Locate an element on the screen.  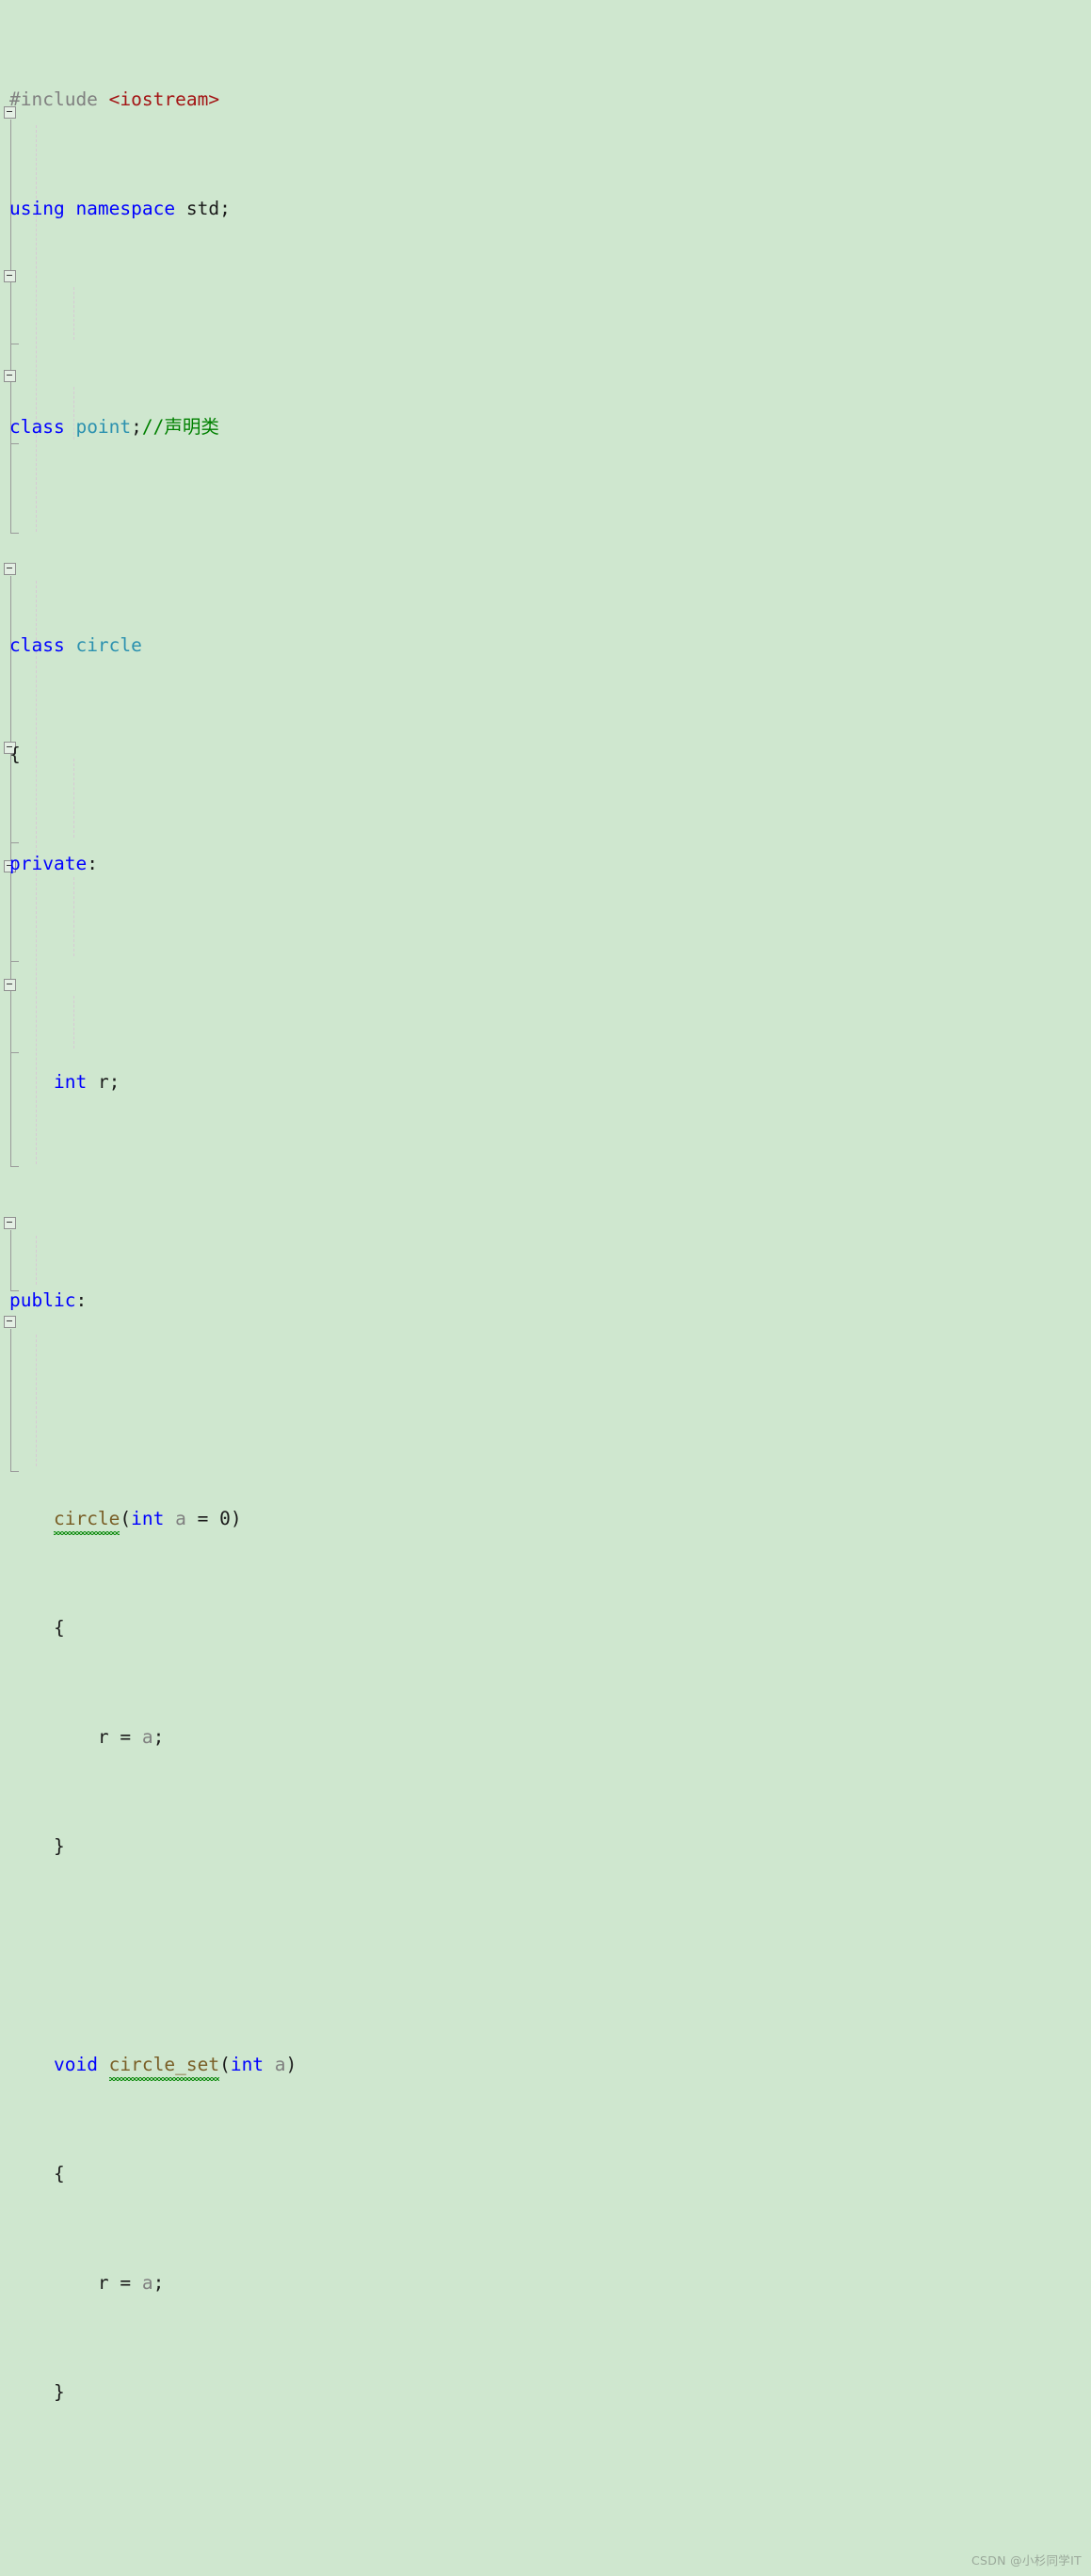
bottom-strip is located at coordinates (545, 2563).